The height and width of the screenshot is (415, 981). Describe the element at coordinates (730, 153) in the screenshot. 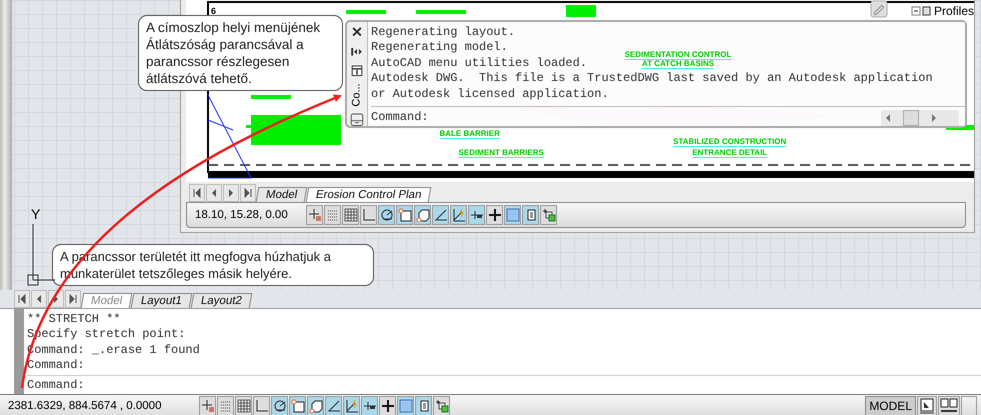

I see `drawing-label: ENTRANCE DETAIL` at that location.